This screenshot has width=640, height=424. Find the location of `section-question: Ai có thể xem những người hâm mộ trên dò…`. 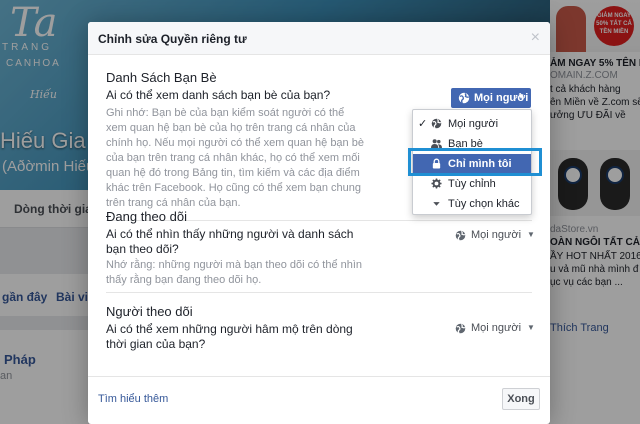

section-question: Ai có thể xem những người hâm mộ trên dò… is located at coordinates (229, 336).